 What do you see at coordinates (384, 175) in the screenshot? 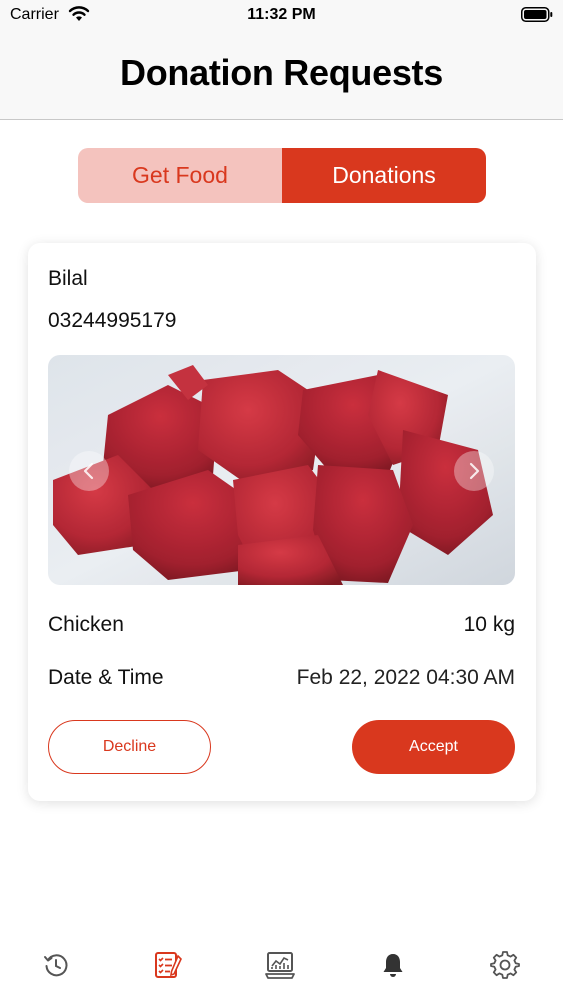
I see `tab-donations: Donations` at bounding box center [384, 175].